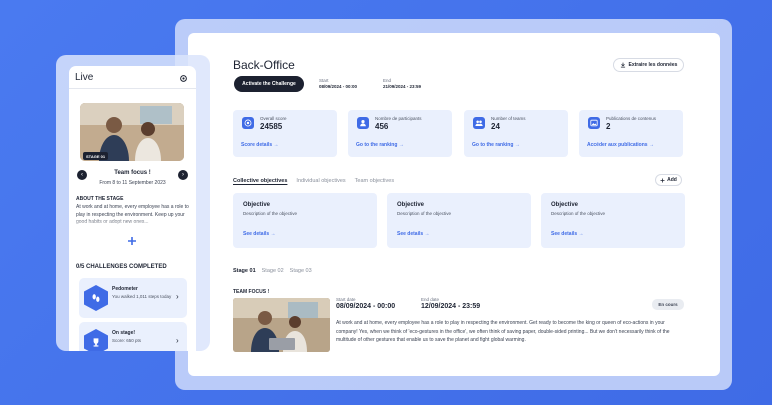  Describe the element at coordinates (124, 333) in the screenshot. I see `challenge-title: On stage!` at that location.